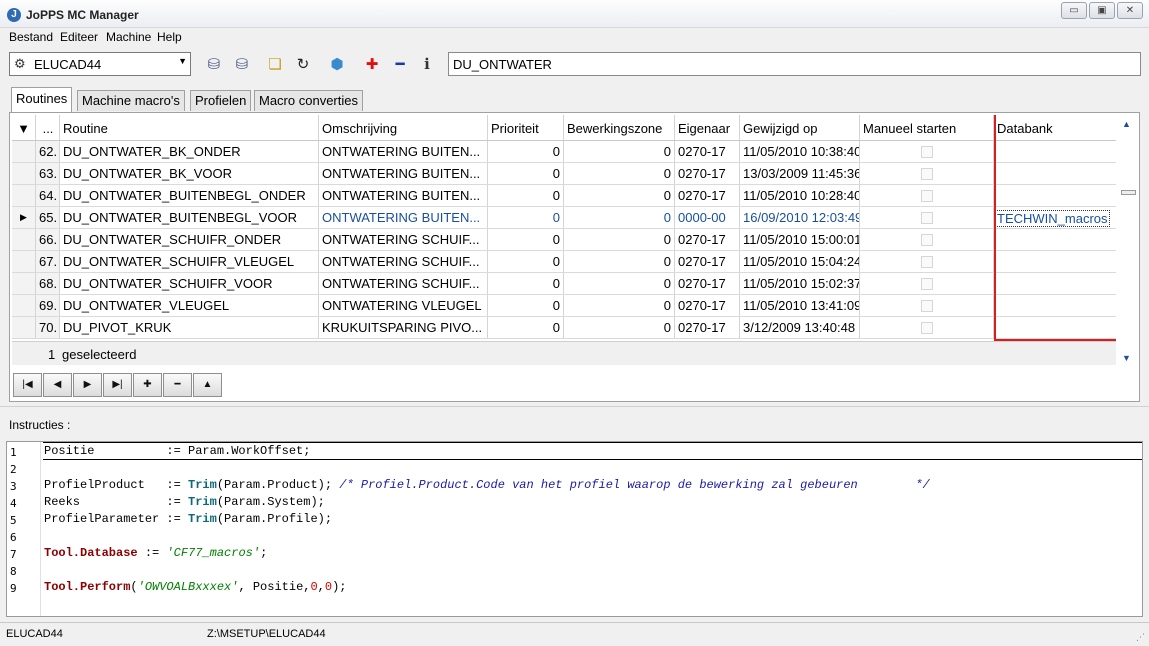 The width and height of the screenshot is (1149, 646). Describe the element at coordinates (147, 385) in the screenshot. I see `insert-record-button: ✚` at that location.